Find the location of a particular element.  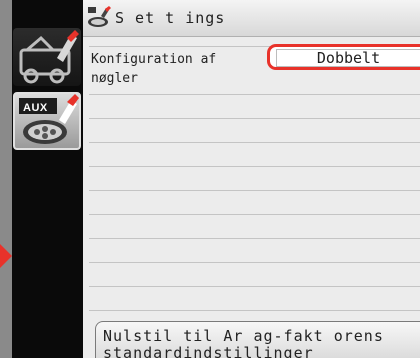

page-title: S et t ings is located at coordinates (170, 18).